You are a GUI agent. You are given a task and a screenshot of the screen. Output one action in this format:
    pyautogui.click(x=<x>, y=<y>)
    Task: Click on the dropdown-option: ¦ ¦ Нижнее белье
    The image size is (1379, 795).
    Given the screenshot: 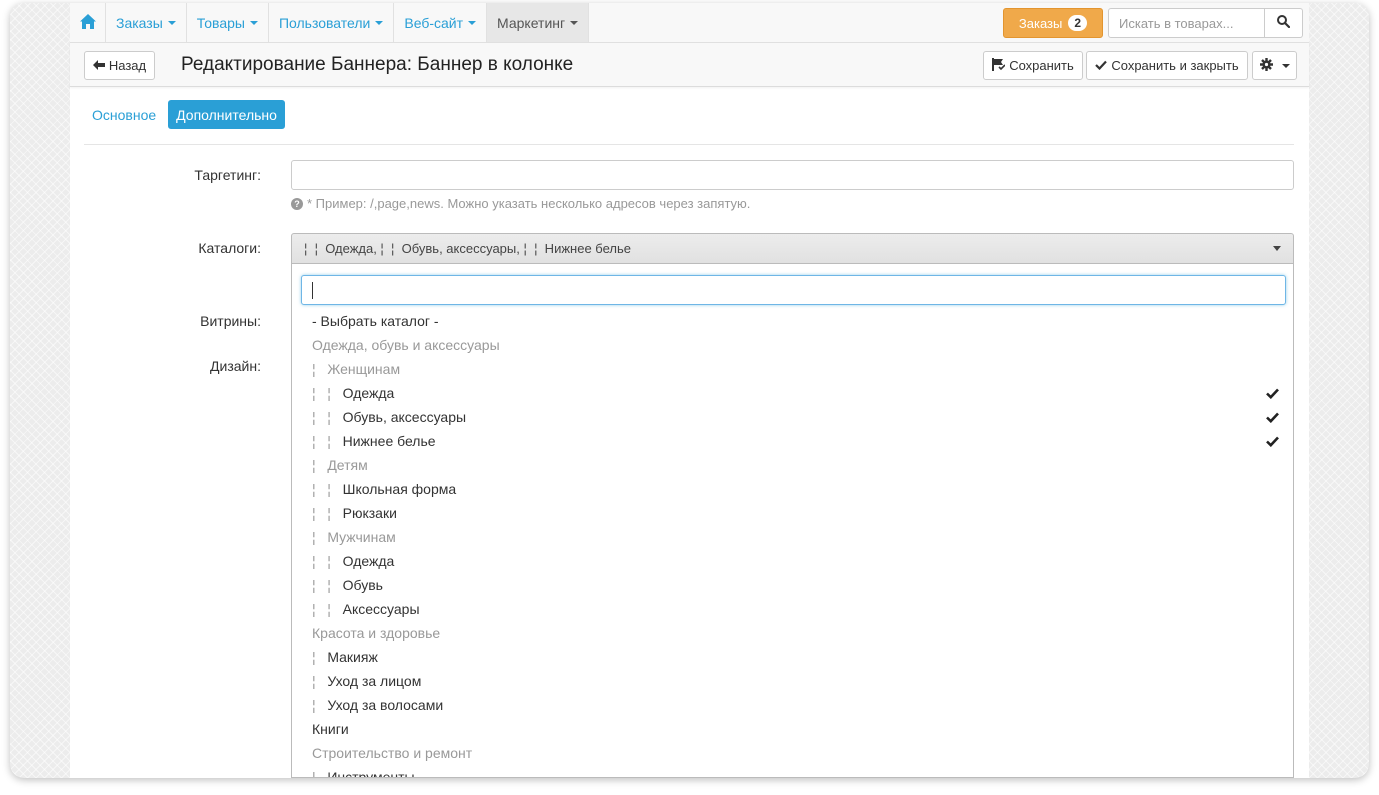 What is the action you would take?
    pyautogui.click(x=792, y=441)
    